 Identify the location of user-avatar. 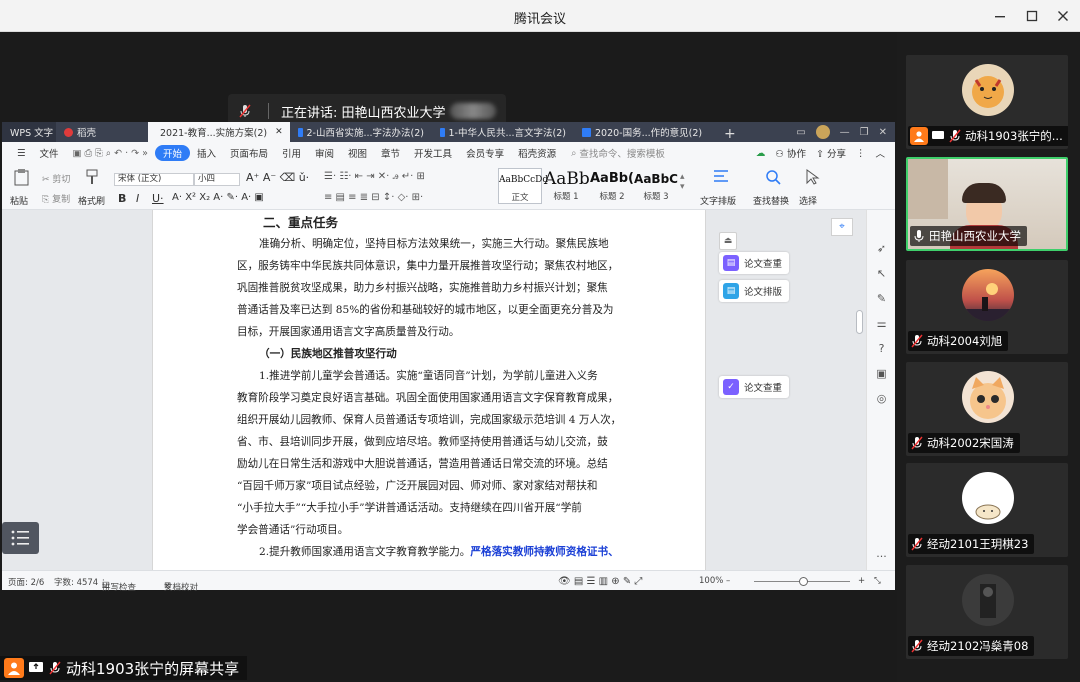
(822, 132).